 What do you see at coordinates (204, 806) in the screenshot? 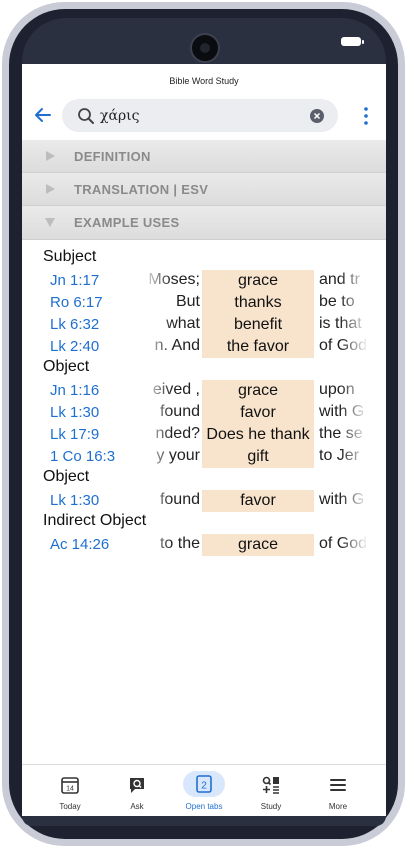
I see `tab-label: Open tabs` at bounding box center [204, 806].